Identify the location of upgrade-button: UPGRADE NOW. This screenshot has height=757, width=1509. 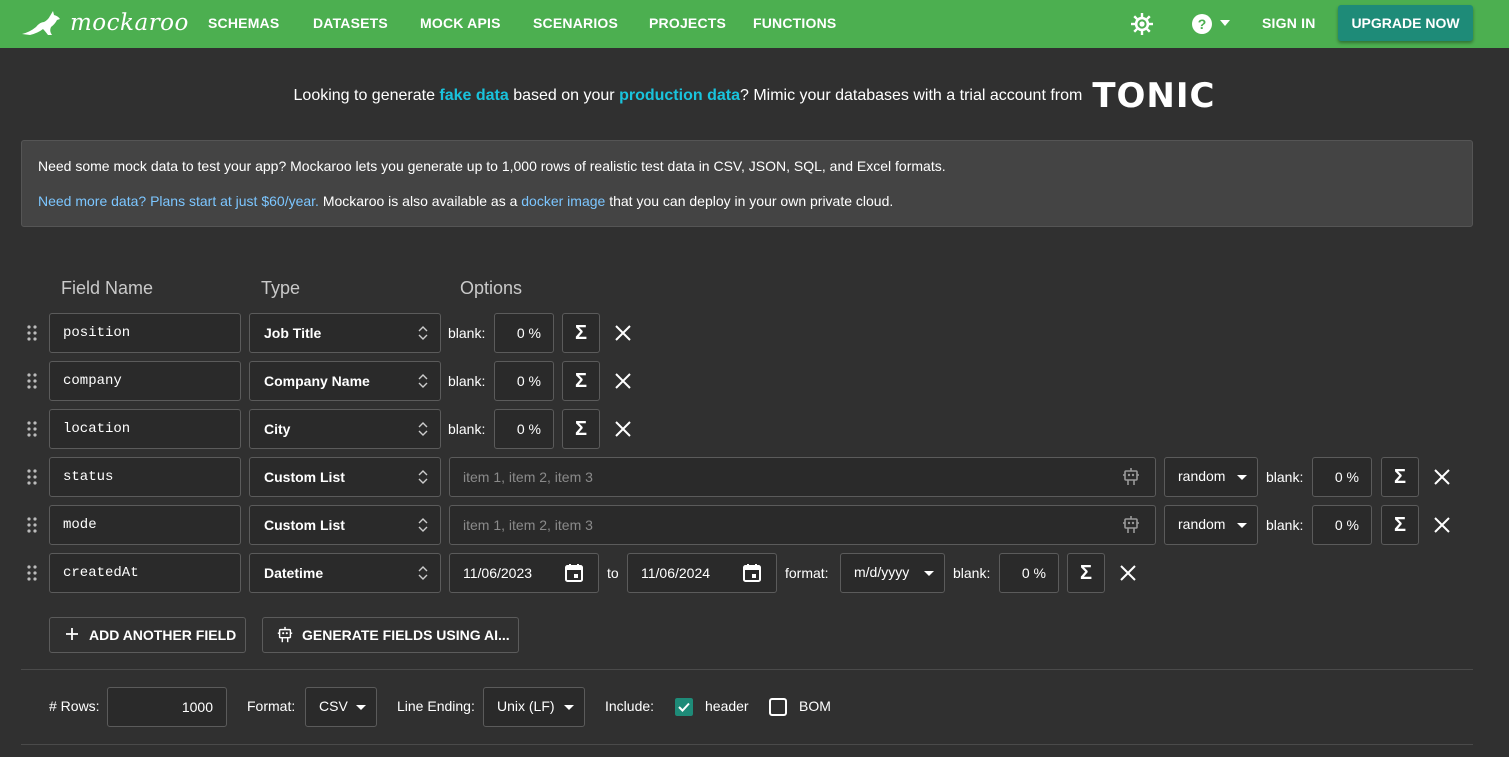
(1405, 23).